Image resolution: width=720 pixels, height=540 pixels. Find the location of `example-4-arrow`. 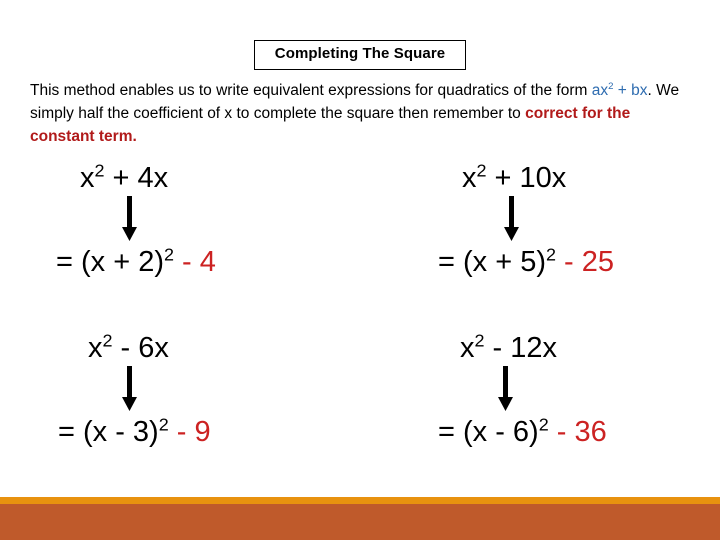

example-4-arrow is located at coordinates (597, 390).